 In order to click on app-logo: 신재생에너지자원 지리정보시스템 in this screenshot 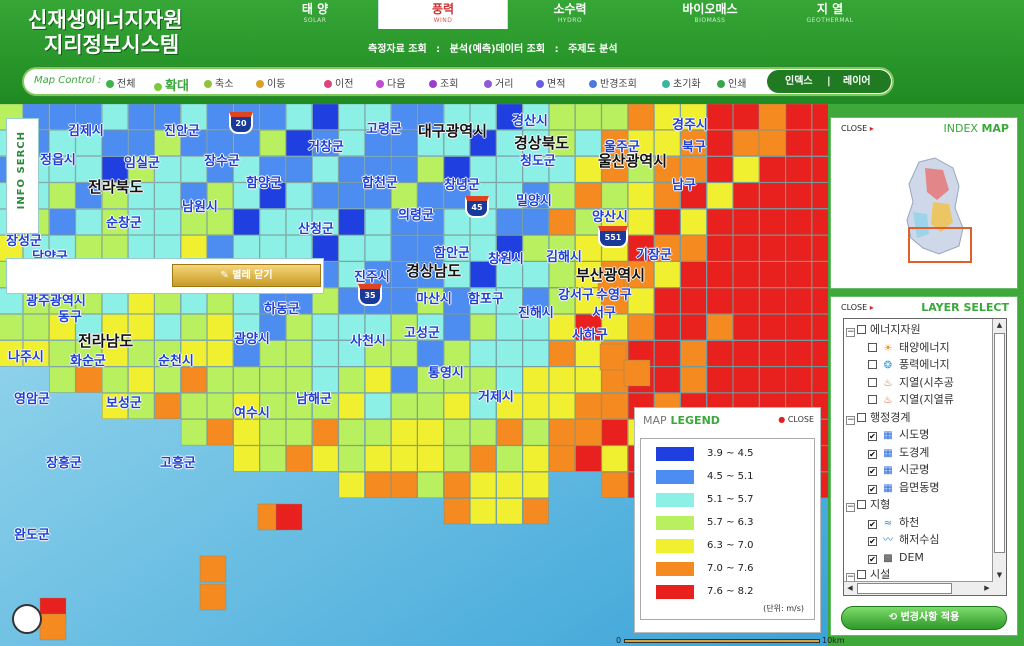, I will do `click(105, 32)`.